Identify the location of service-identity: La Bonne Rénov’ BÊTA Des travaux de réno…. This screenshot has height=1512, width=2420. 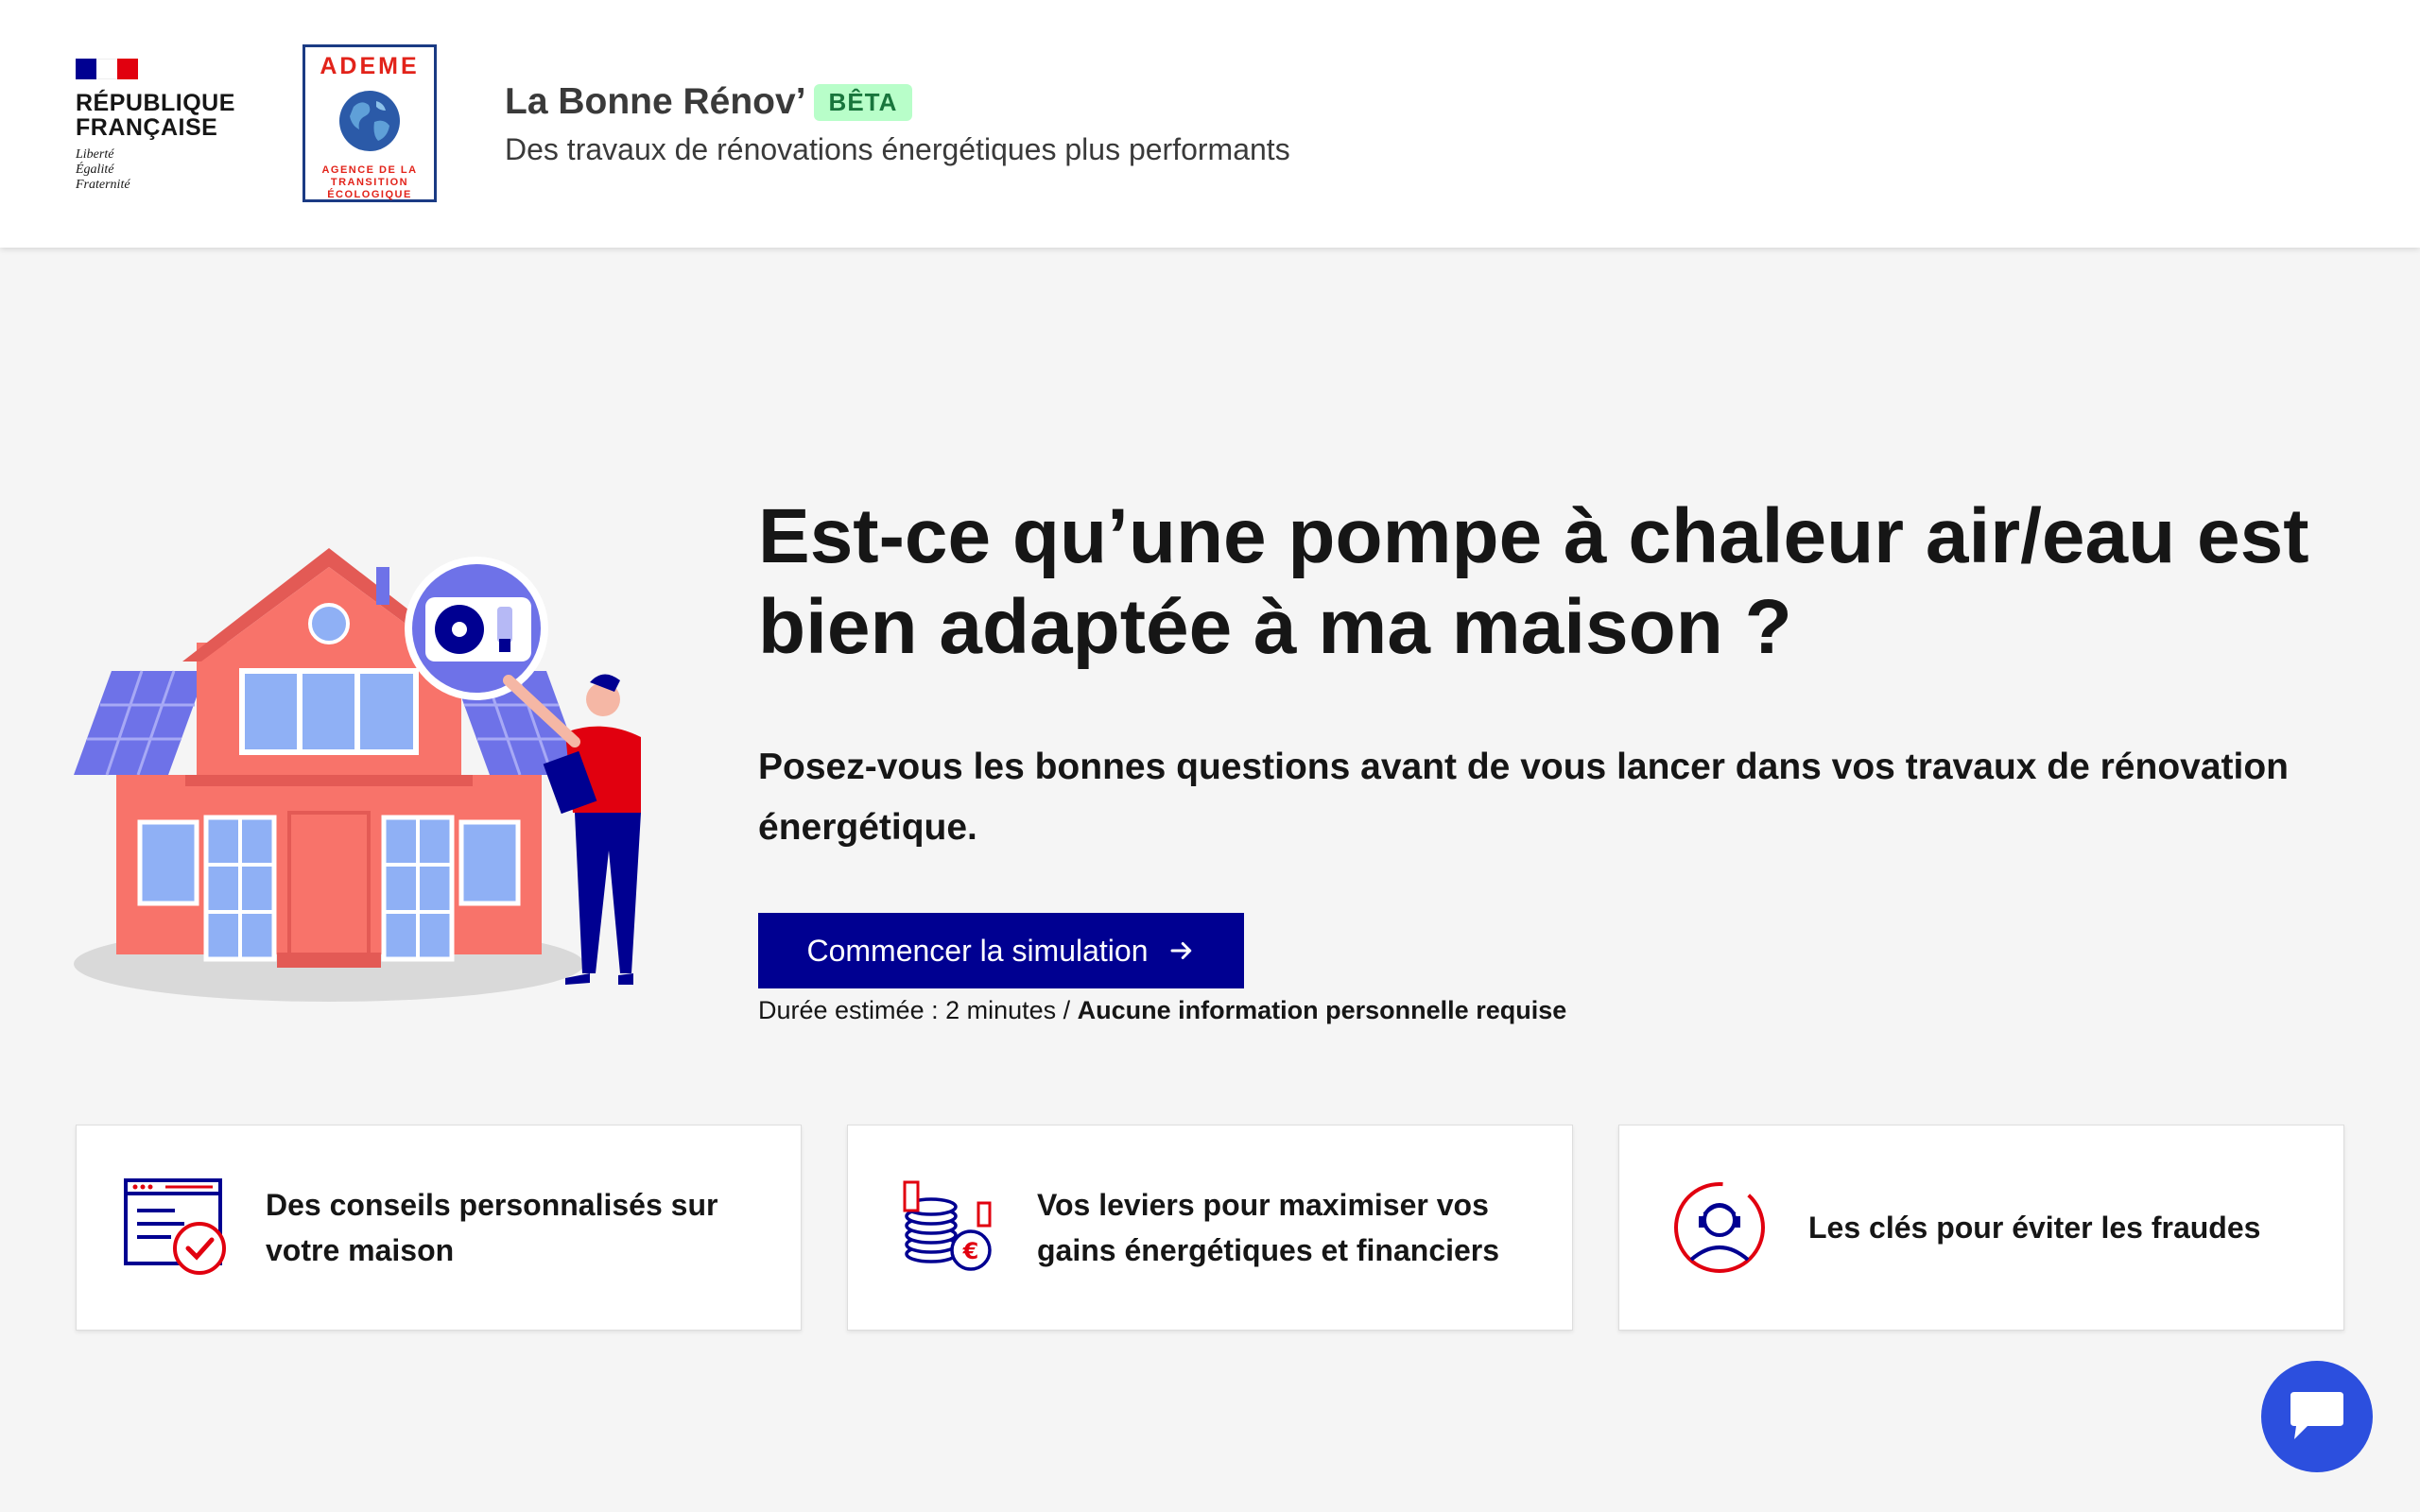
(897, 124).